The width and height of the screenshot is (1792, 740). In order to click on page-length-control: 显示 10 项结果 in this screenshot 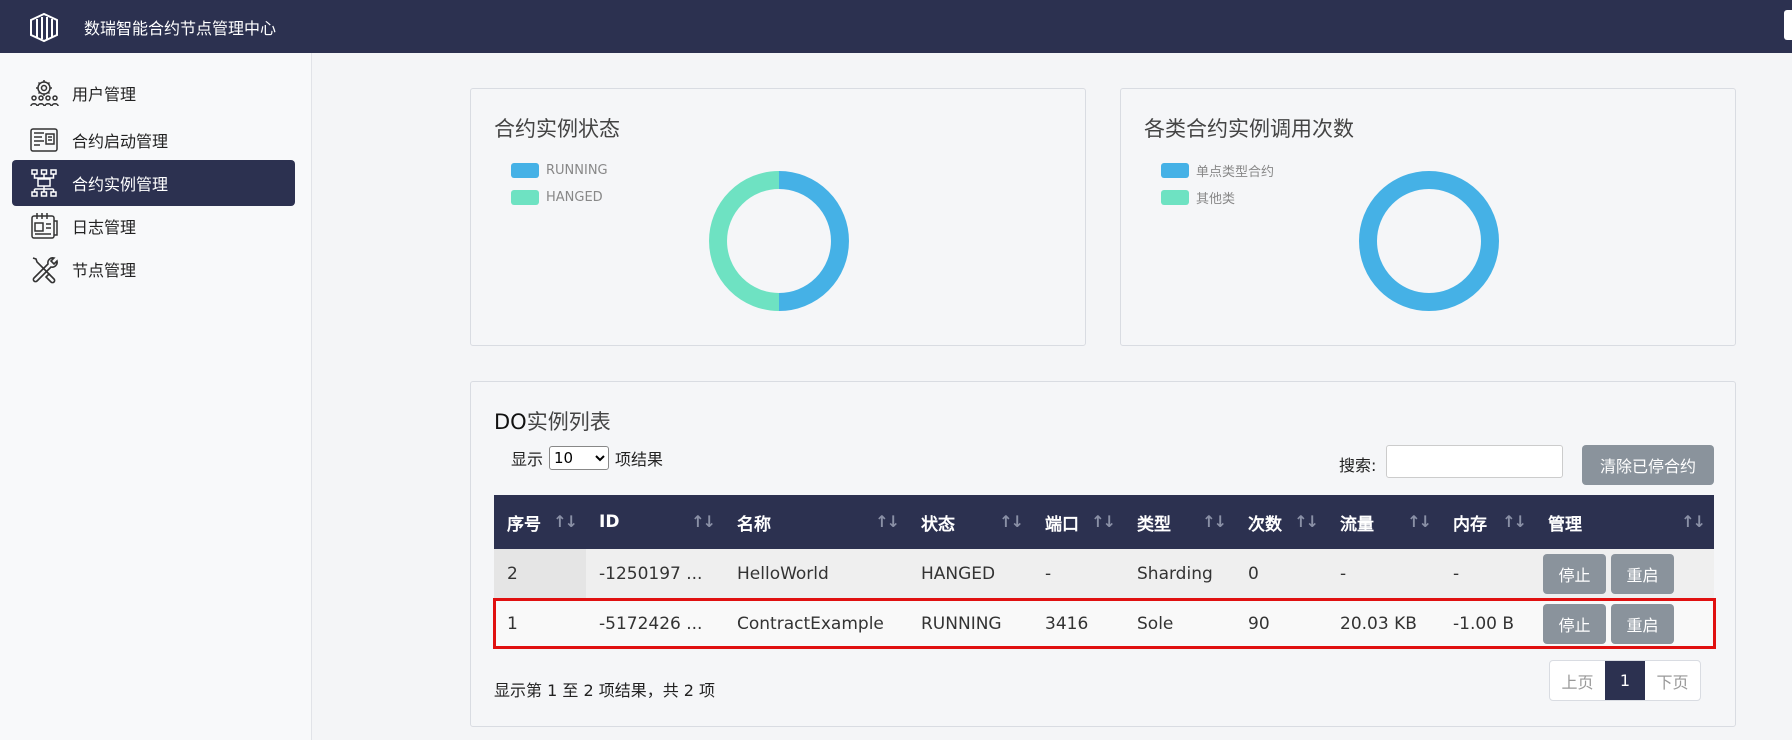, I will do `click(587, 458)`.